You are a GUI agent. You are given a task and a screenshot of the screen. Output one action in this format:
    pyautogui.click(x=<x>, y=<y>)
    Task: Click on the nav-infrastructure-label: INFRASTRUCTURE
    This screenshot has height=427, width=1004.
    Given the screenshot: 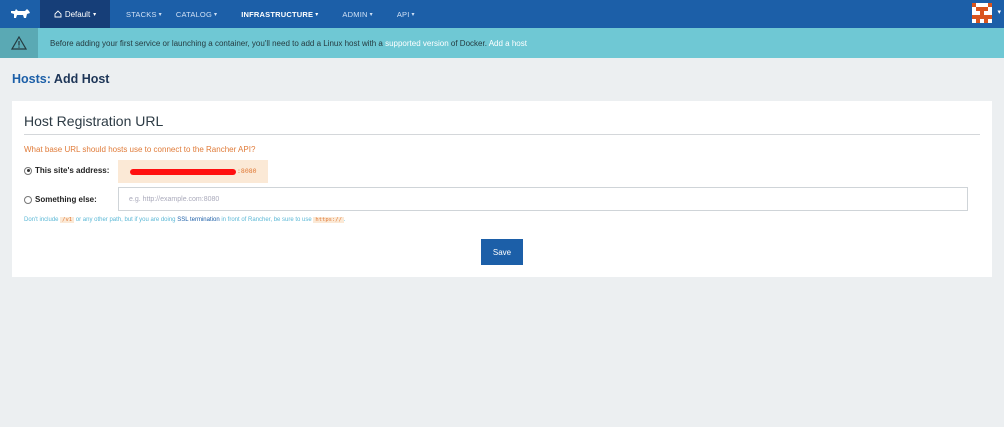 What is the action you would take?
    pyautogui.click(x=277, y=14)
    